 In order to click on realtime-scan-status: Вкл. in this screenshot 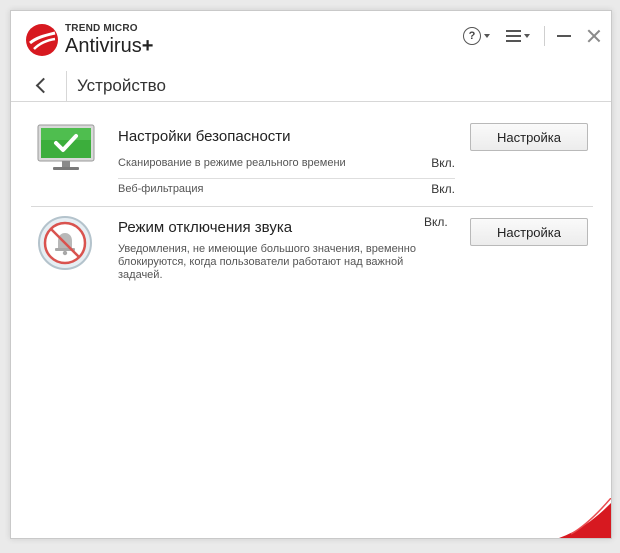, I will do `click(443, 163)`.